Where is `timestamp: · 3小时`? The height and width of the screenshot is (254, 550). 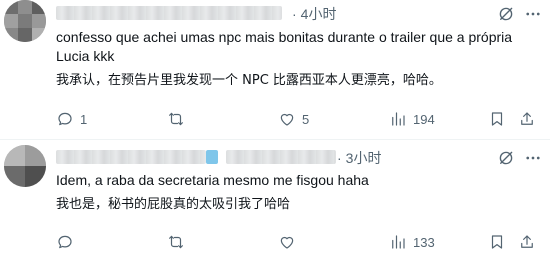
timestamp: · 3小时 is located at coordinates (359, 158).